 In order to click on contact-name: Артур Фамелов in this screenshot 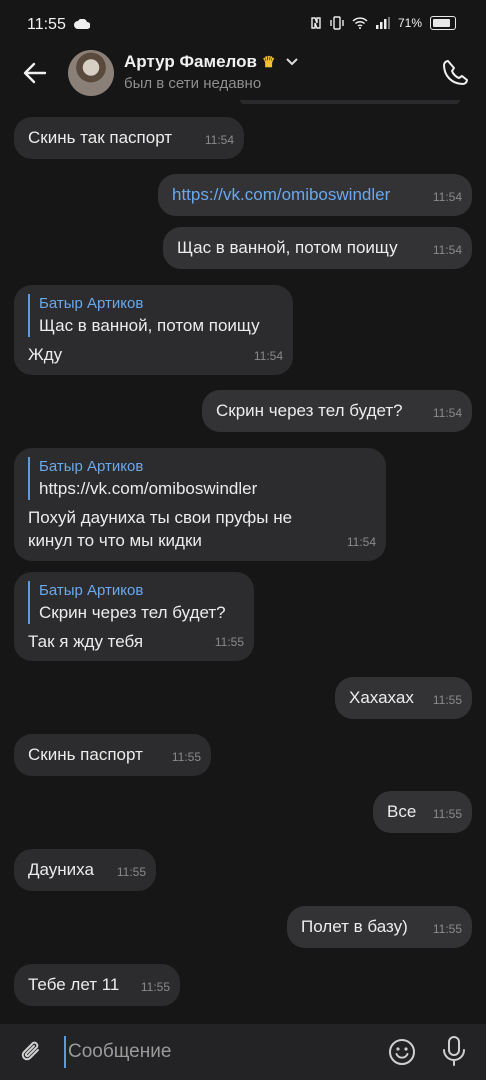, I will do `click(190, 61)`.